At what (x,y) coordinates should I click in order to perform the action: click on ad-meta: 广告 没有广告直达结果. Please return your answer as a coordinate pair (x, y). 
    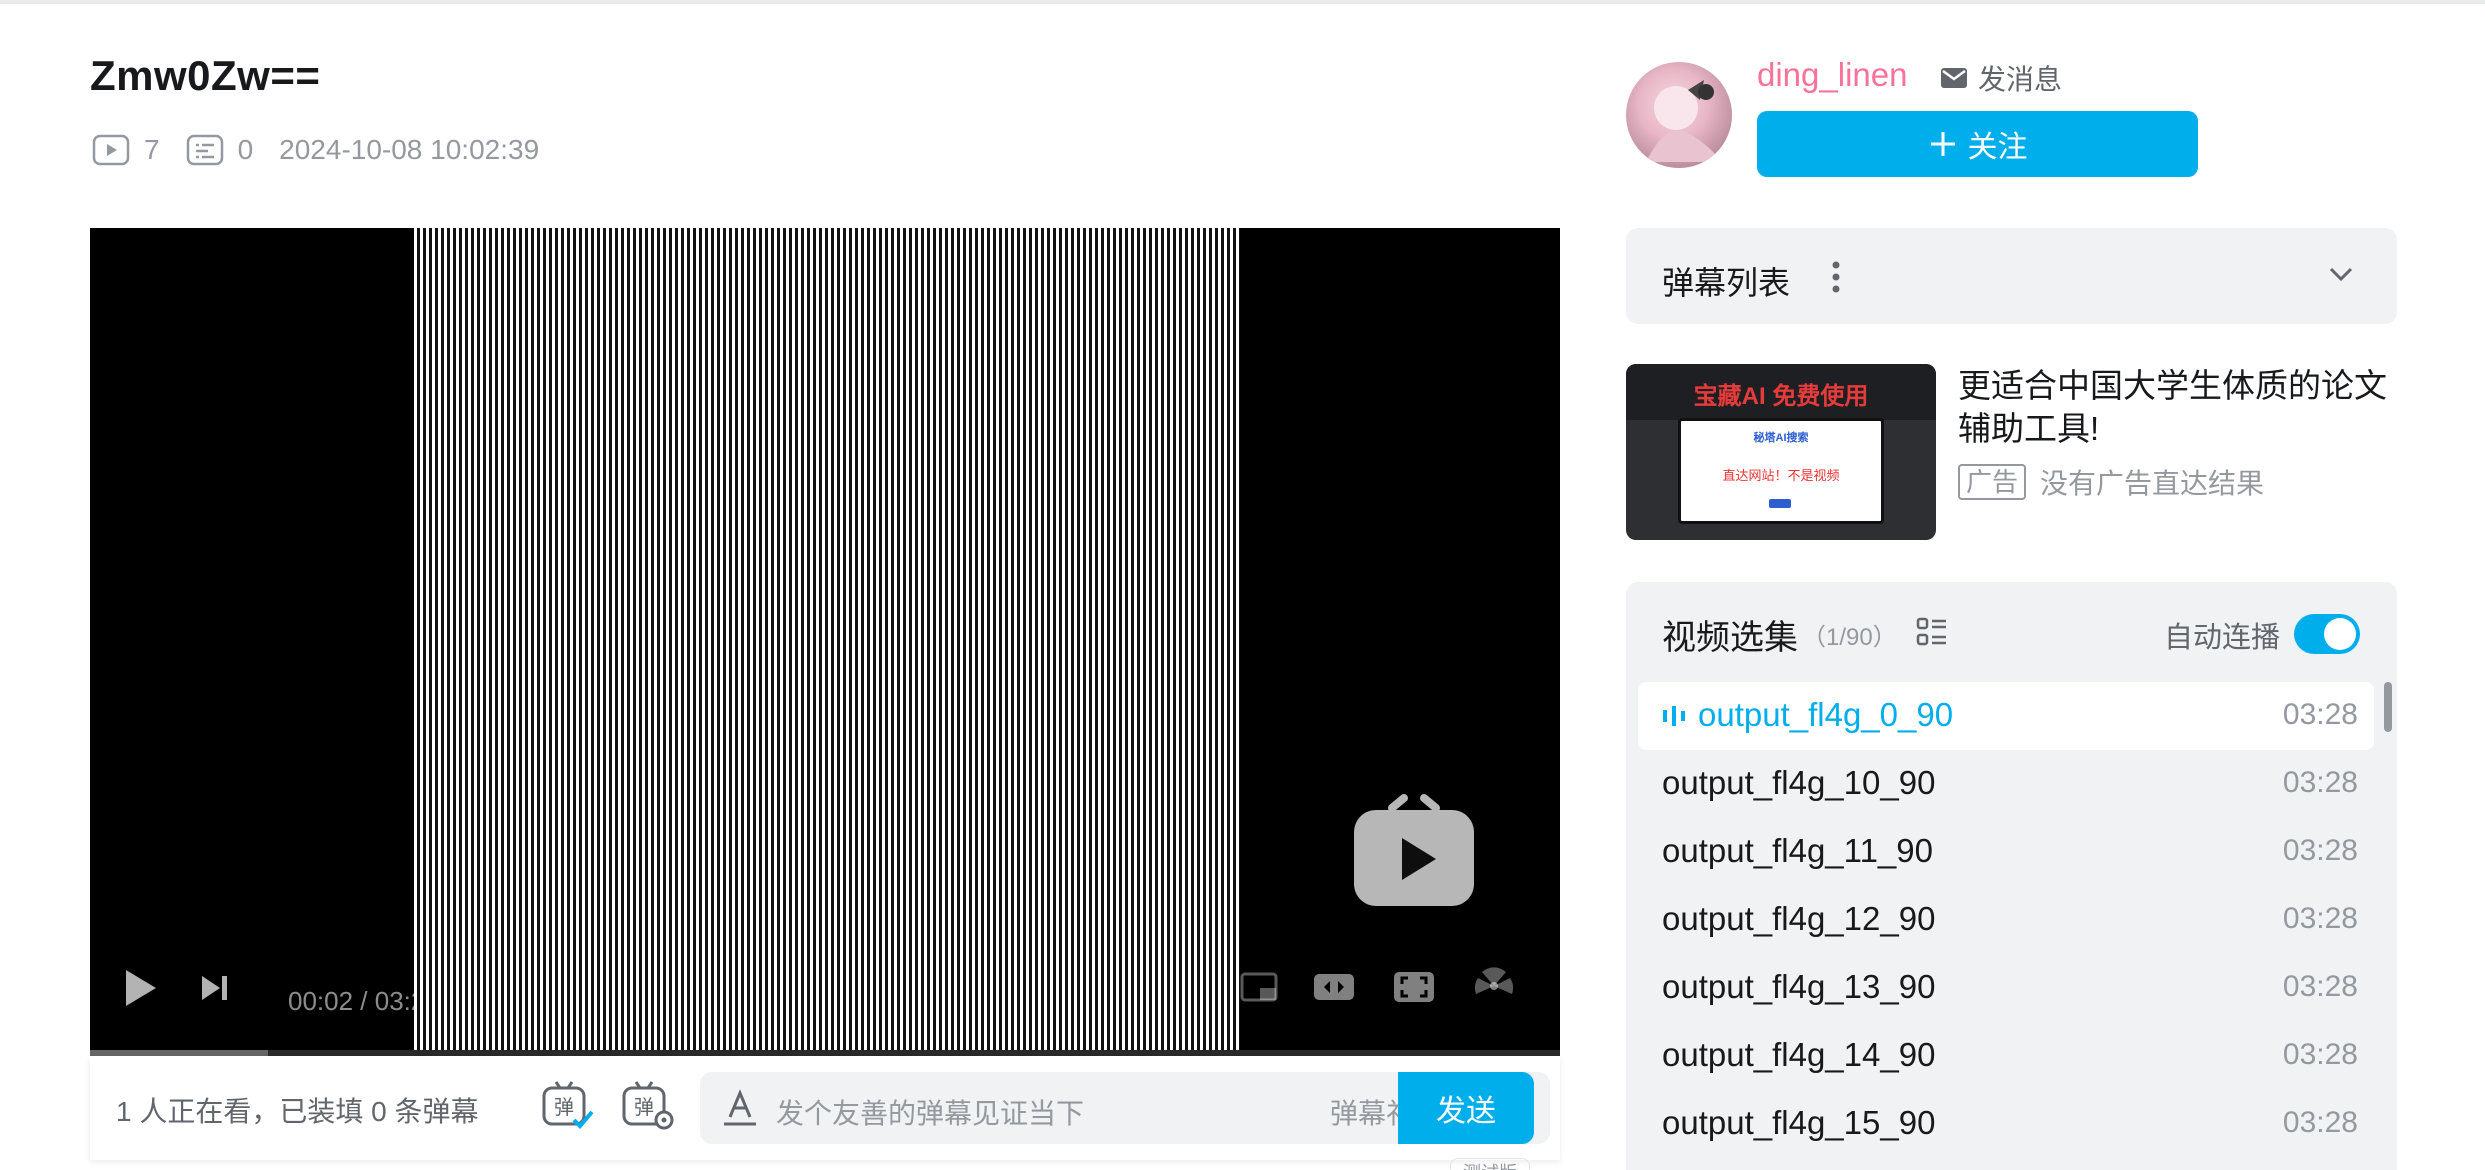
    Looking at the image, I should click on (2111, 482).